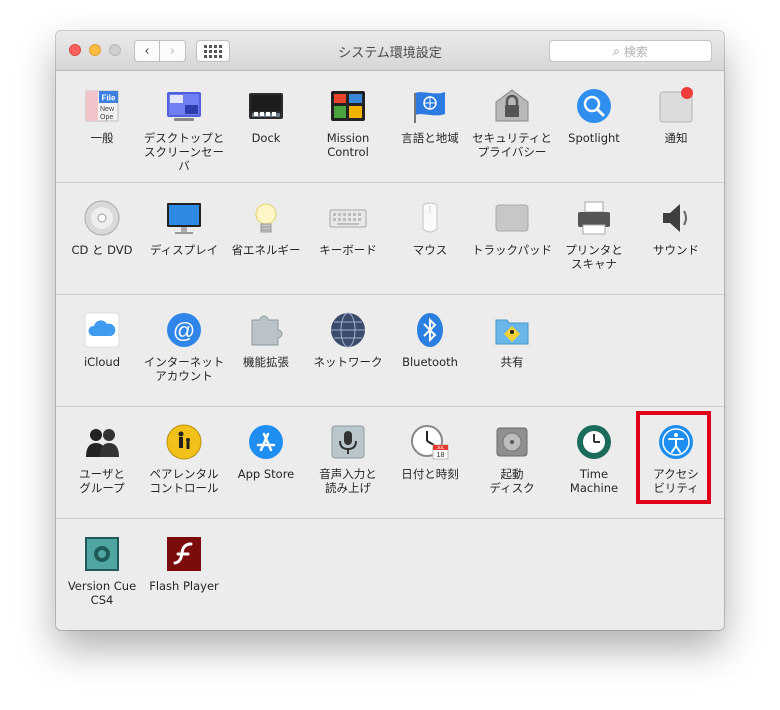  I want to click on sharing-icon, so click(512, 330).